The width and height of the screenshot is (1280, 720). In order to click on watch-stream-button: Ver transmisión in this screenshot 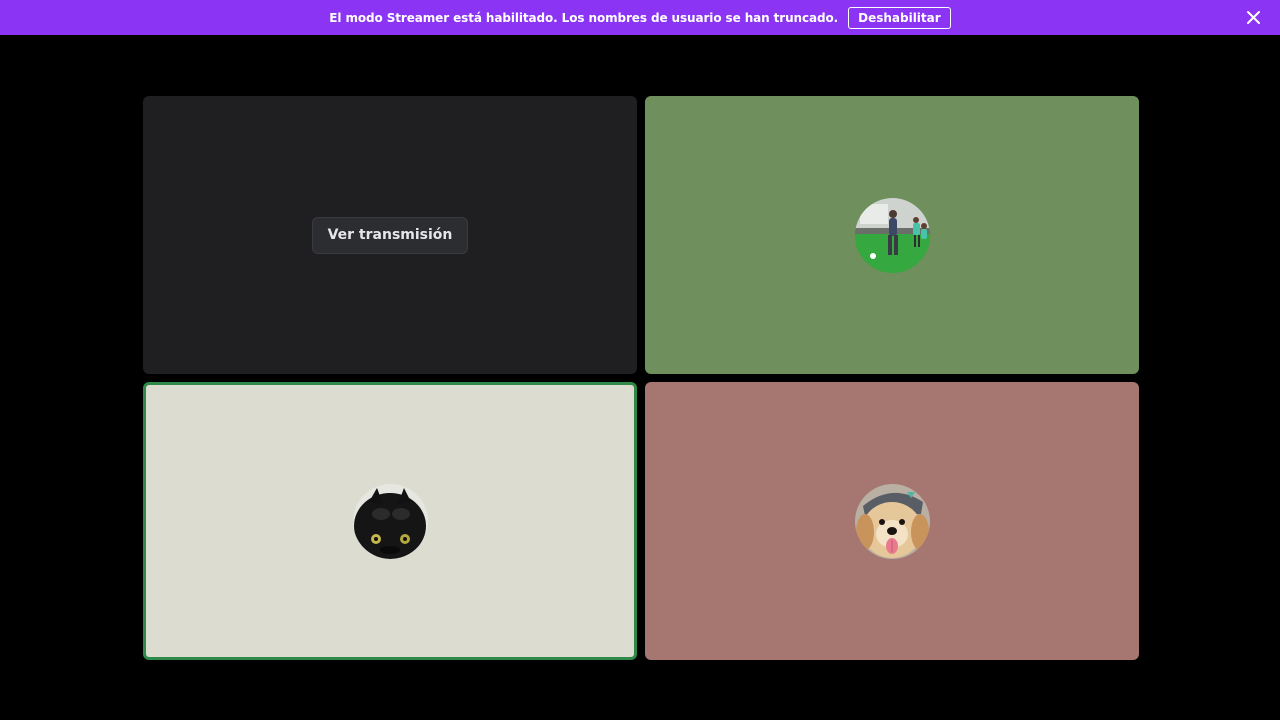, I will do `click(390, 235)`.